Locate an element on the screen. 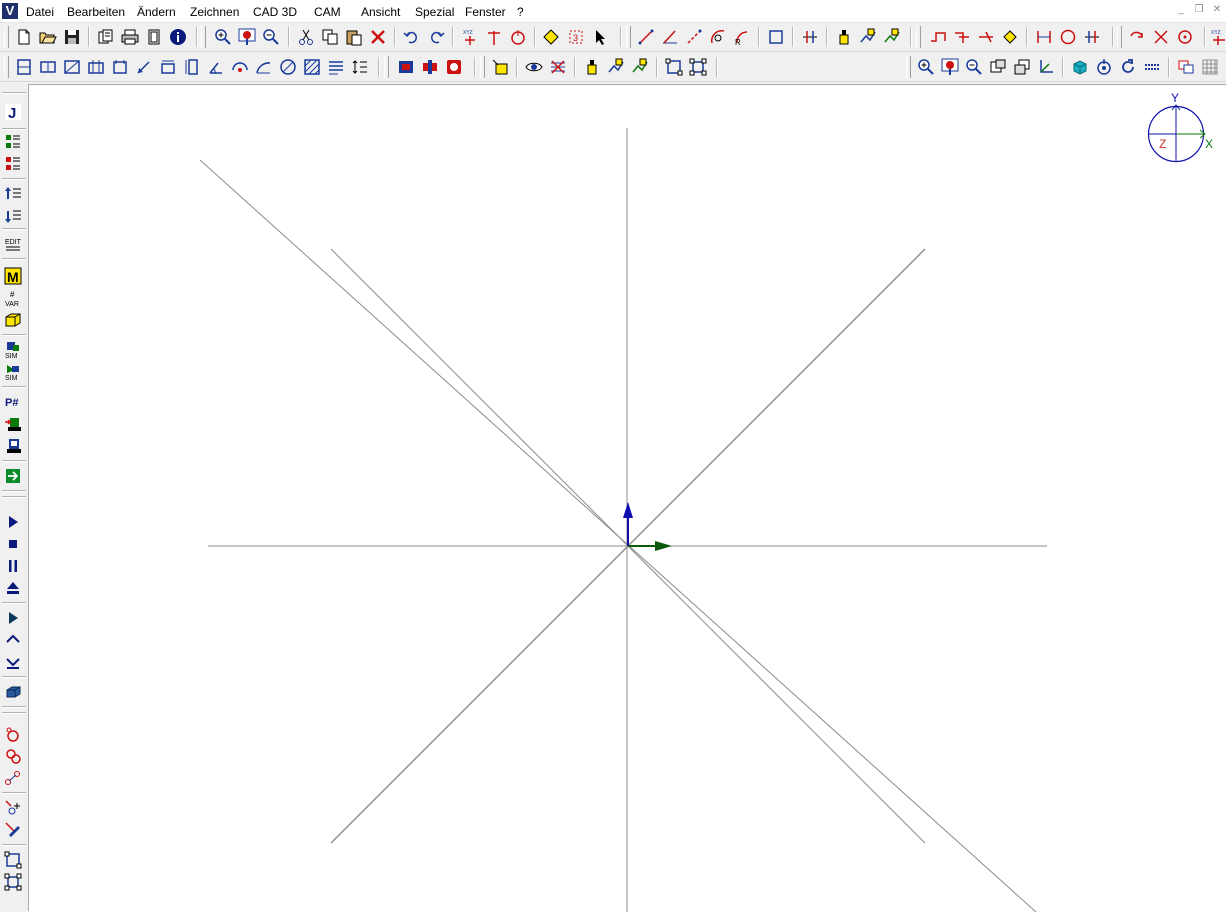 The height and width of the screenshot is (912, 1226). edit-button: EDIT is located at coordinates (13, 244).